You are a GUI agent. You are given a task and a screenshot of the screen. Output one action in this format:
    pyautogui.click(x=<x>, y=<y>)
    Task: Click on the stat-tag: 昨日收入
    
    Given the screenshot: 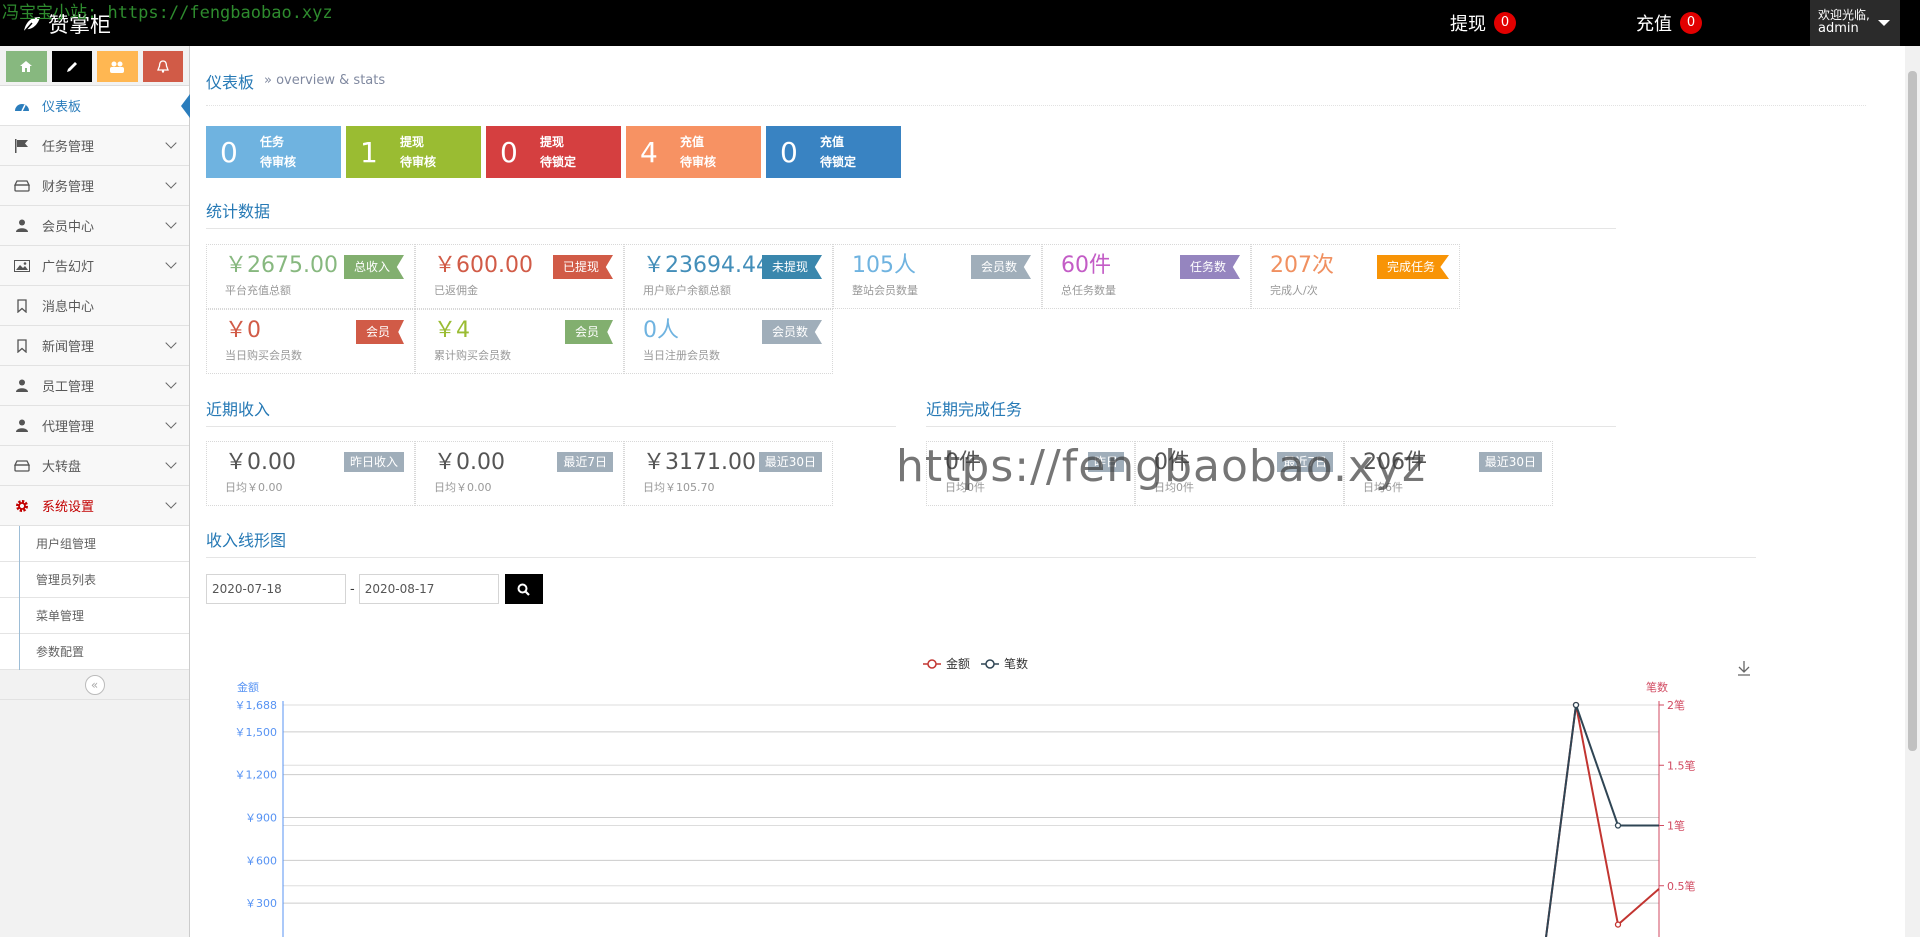 What is the action you would take?
    pyautogui.click(x=373, y=462)
    